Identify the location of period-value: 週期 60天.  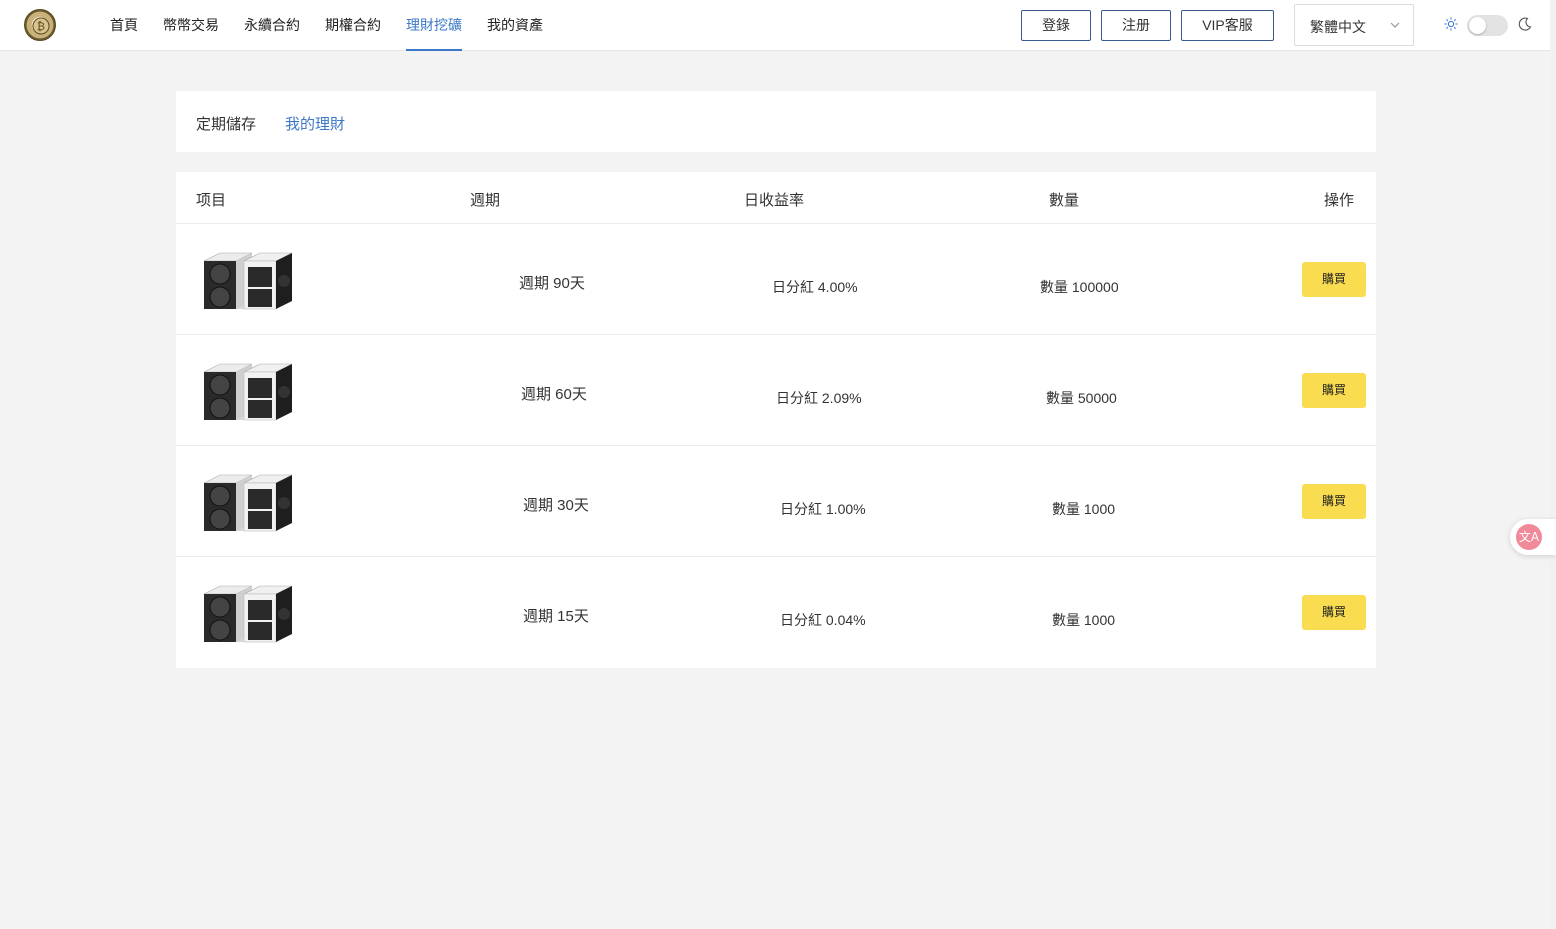
(554, 394).